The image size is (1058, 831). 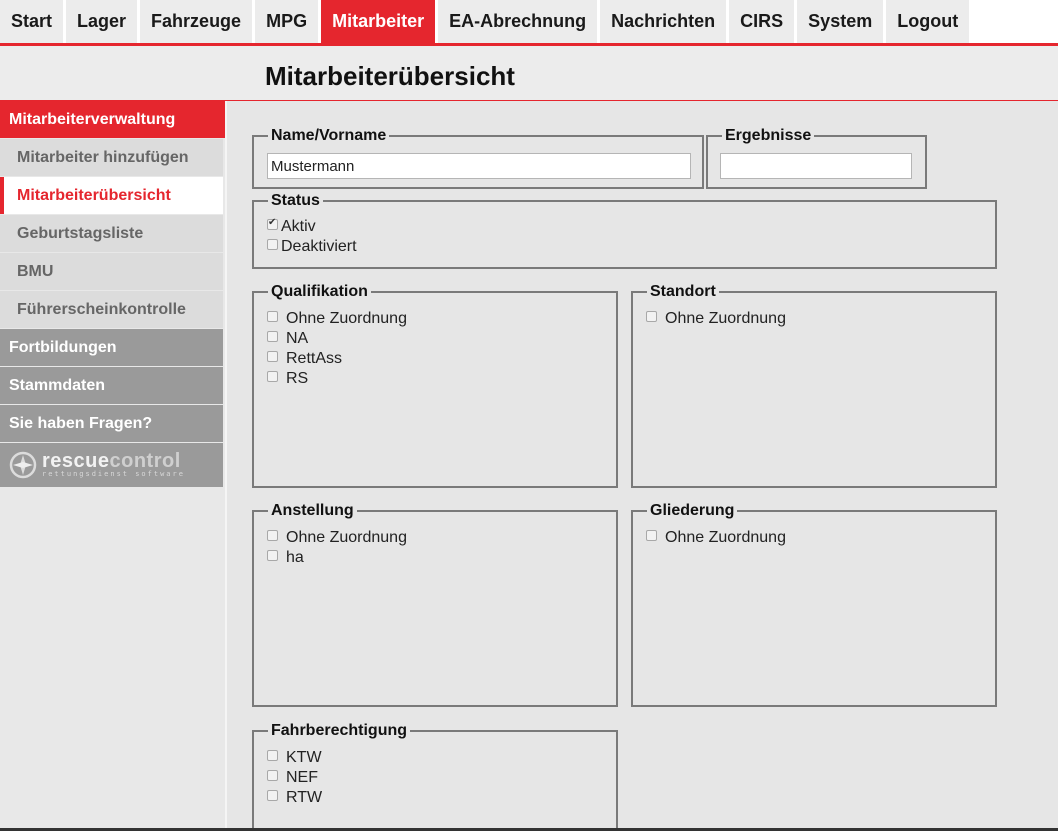 What do you see at coordinates (298, 226) in the screenshot?
I see `option-label: Aktiv` at bounding box center [298, 226].